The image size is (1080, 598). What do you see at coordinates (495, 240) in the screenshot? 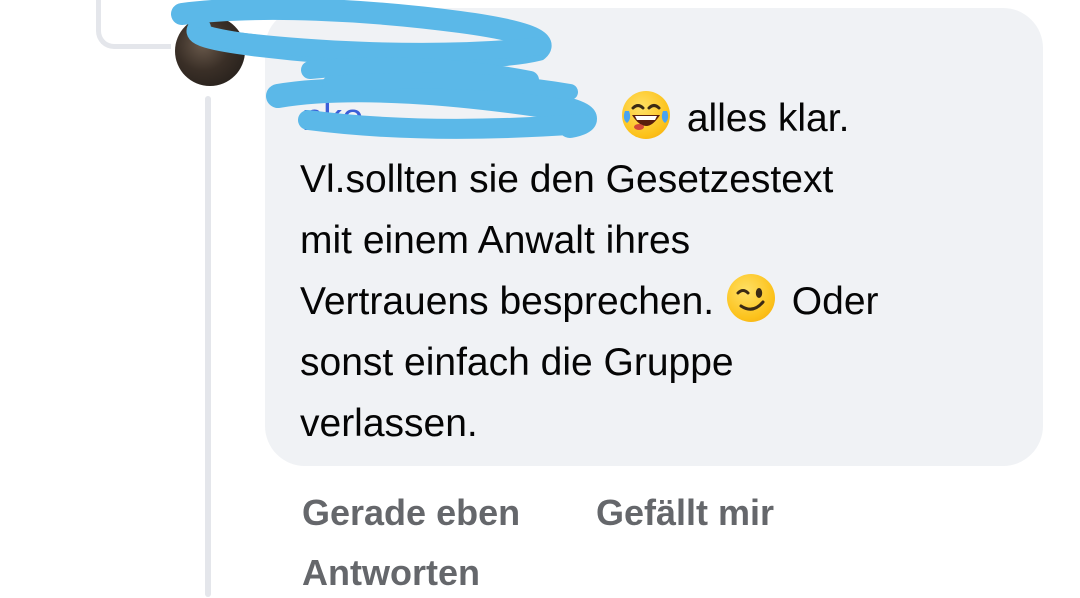
I see `comment-line-3: mit einem Anwalt ihres` at bounding box center [495, 240].